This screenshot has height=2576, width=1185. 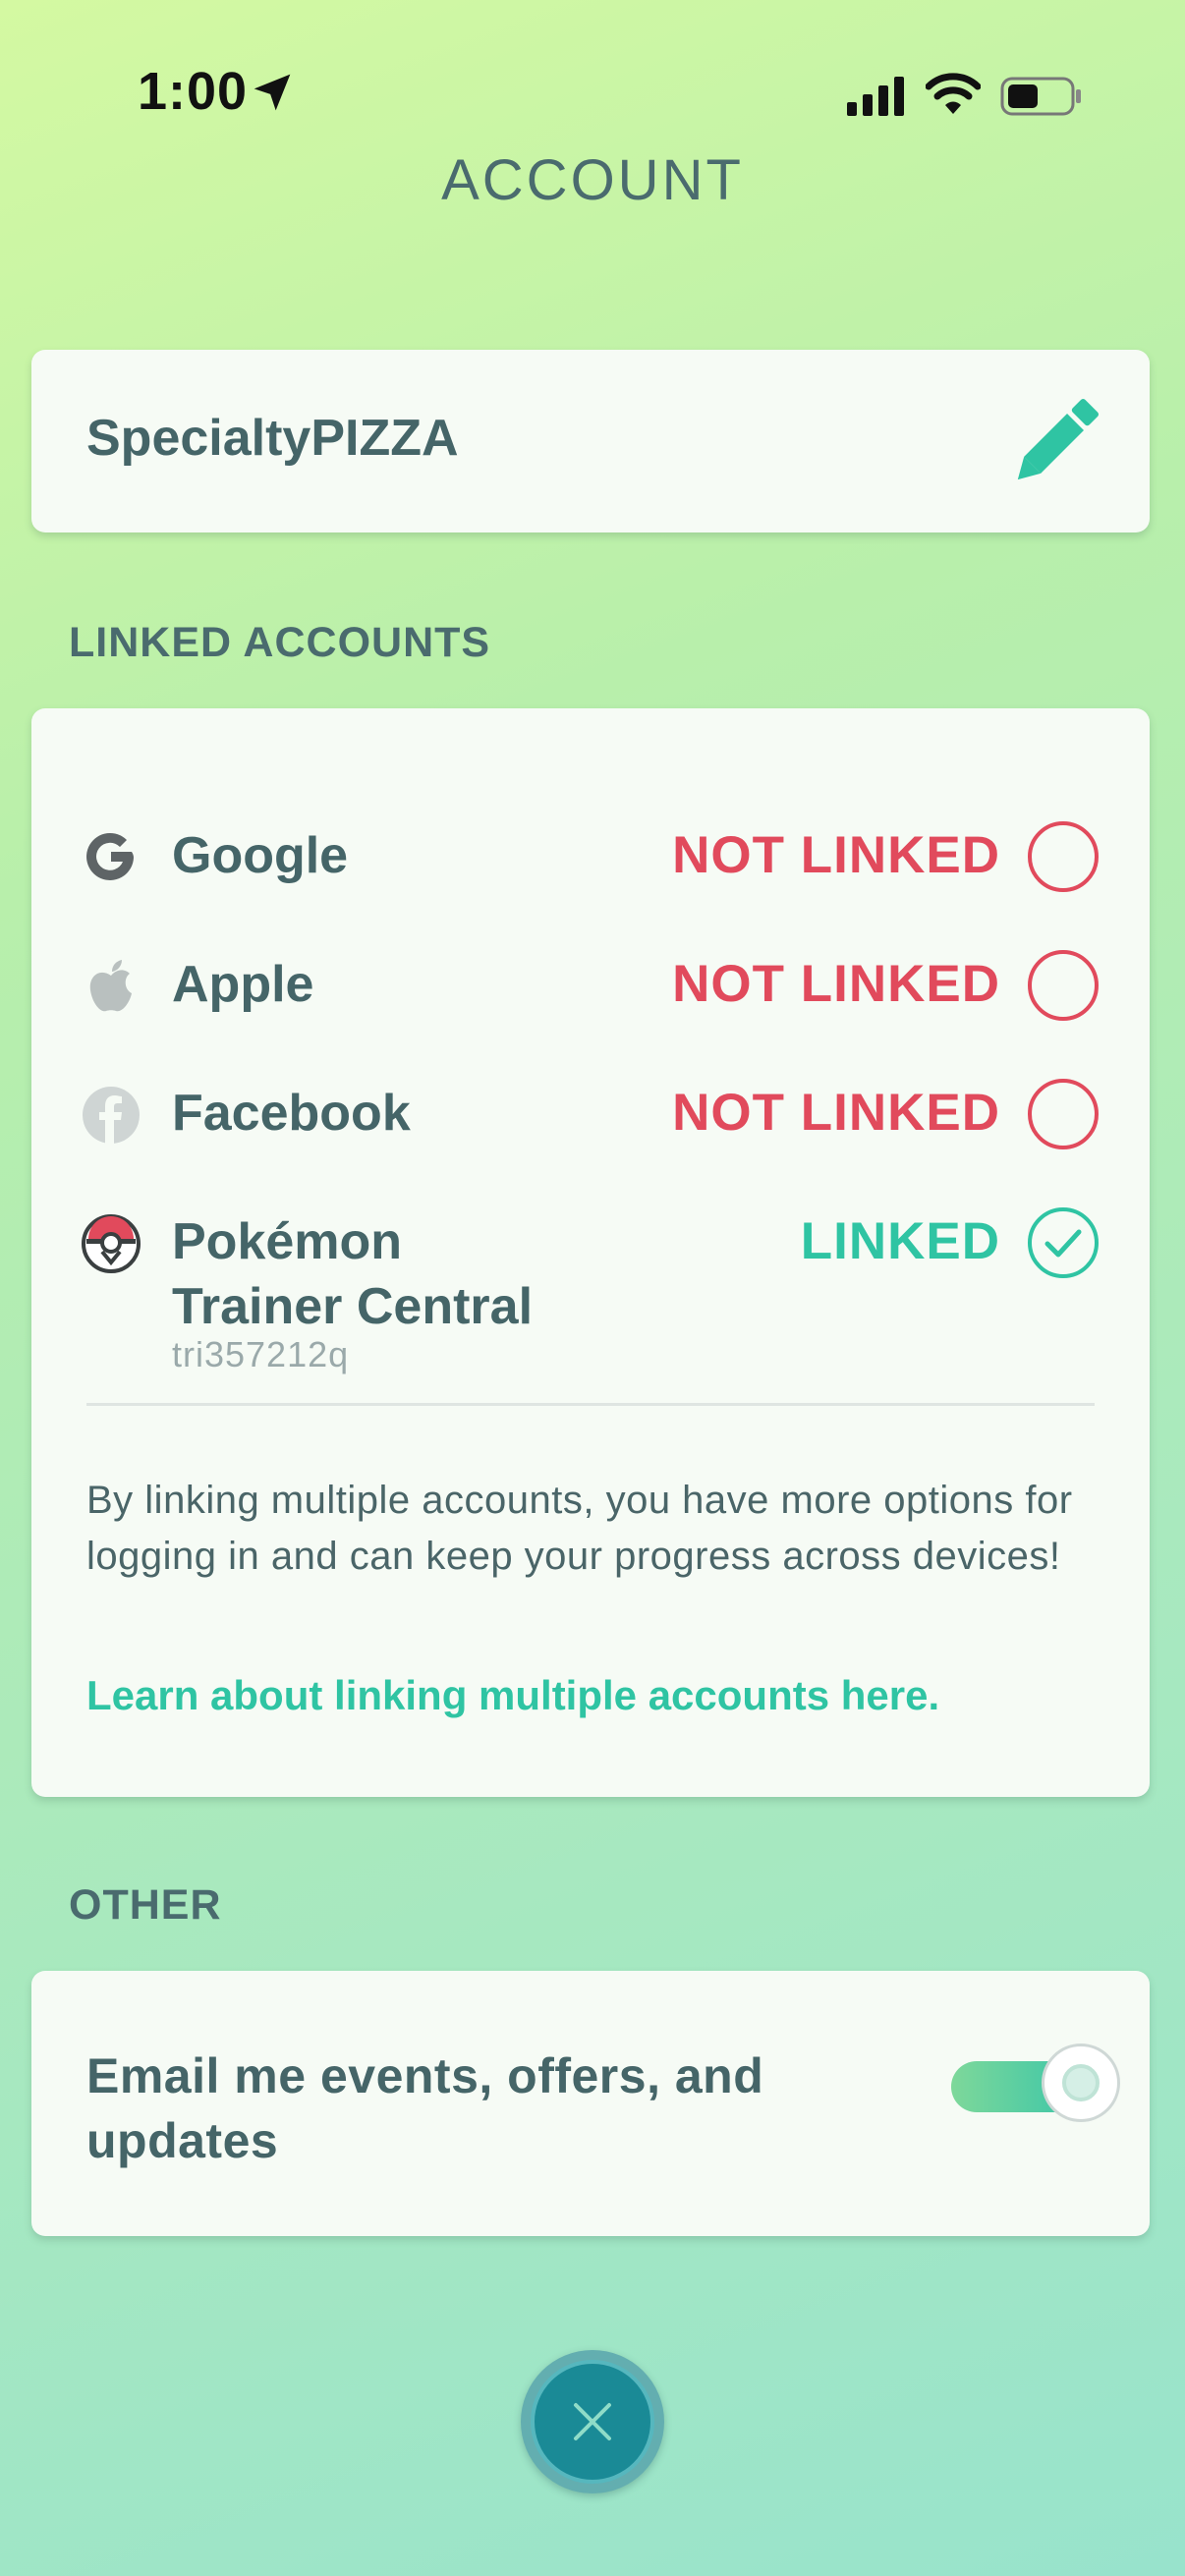 What do you see at coordinates (110, 856) in the screenshot?
I see `google-icon` at bounding box center [110, 856].